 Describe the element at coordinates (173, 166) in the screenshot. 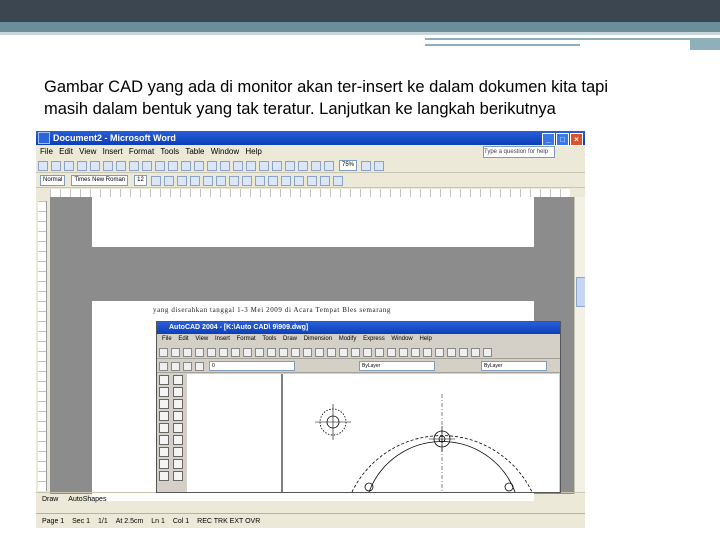

I see `copy-icon` at that location.